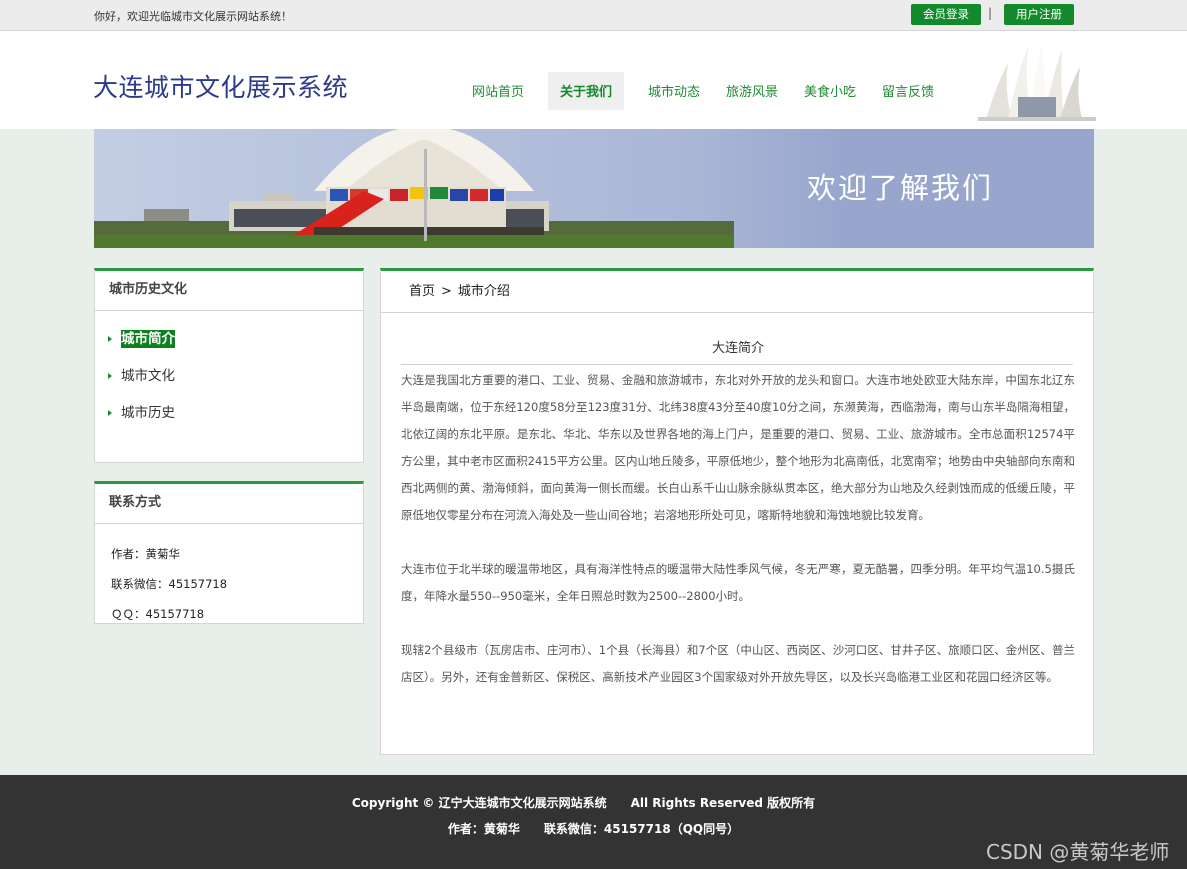 This screenshot has width=1187, height=869. I want to click on top-bar: 你好，欢迎光临城市文化展示网站系统！ 会员登录 | 用户注册, so click(593, 15).